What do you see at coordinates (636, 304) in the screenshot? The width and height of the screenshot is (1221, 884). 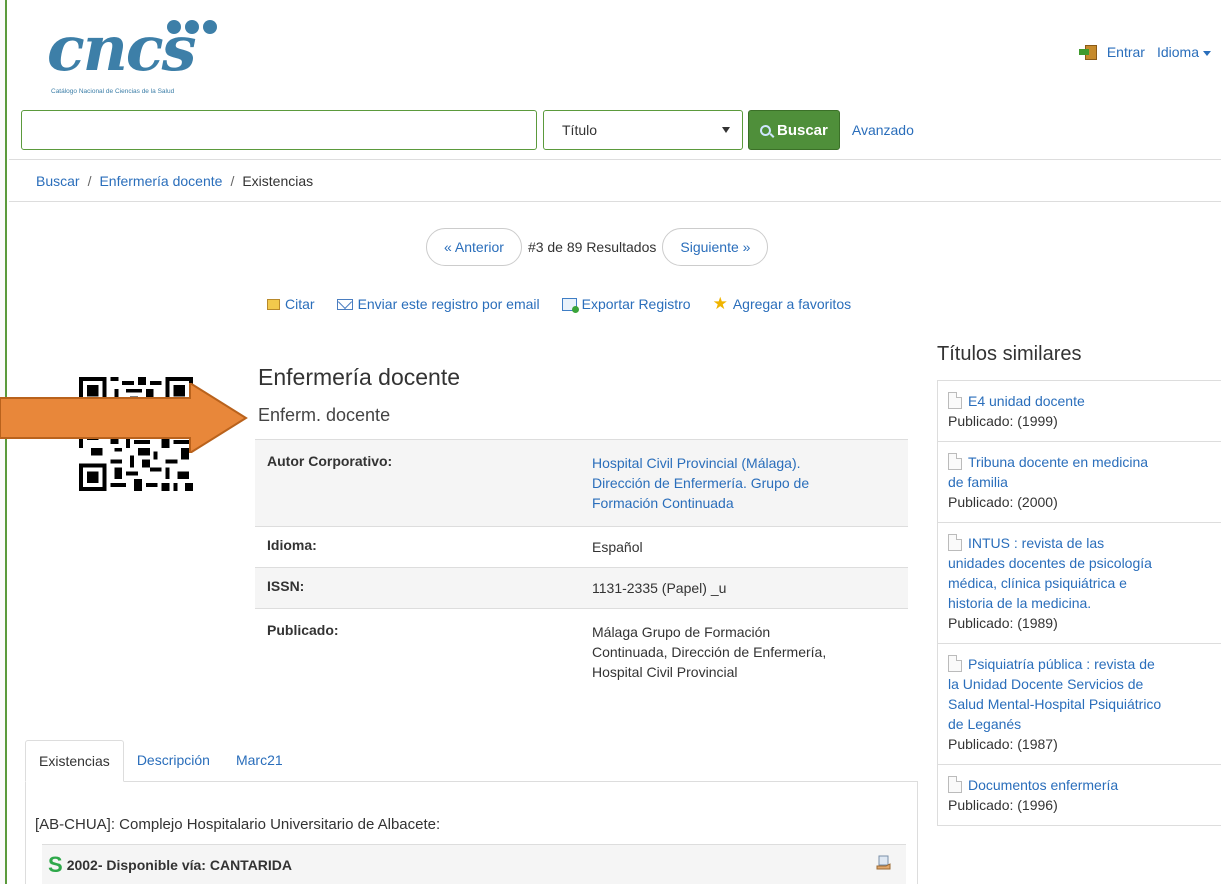 I see `export-label: Exportar Registro` at bounding box center [636, 304].